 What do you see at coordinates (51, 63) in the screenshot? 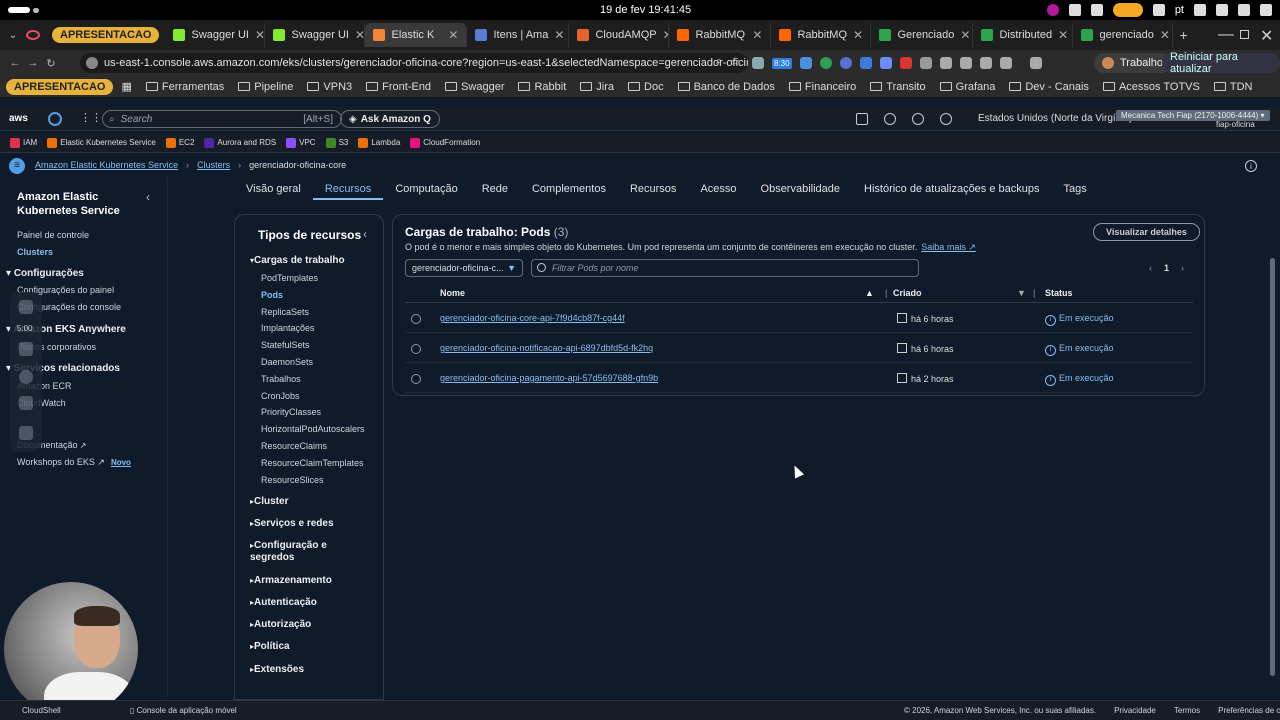
I see `reload-button: ↻` at bounding box center [51, 63].